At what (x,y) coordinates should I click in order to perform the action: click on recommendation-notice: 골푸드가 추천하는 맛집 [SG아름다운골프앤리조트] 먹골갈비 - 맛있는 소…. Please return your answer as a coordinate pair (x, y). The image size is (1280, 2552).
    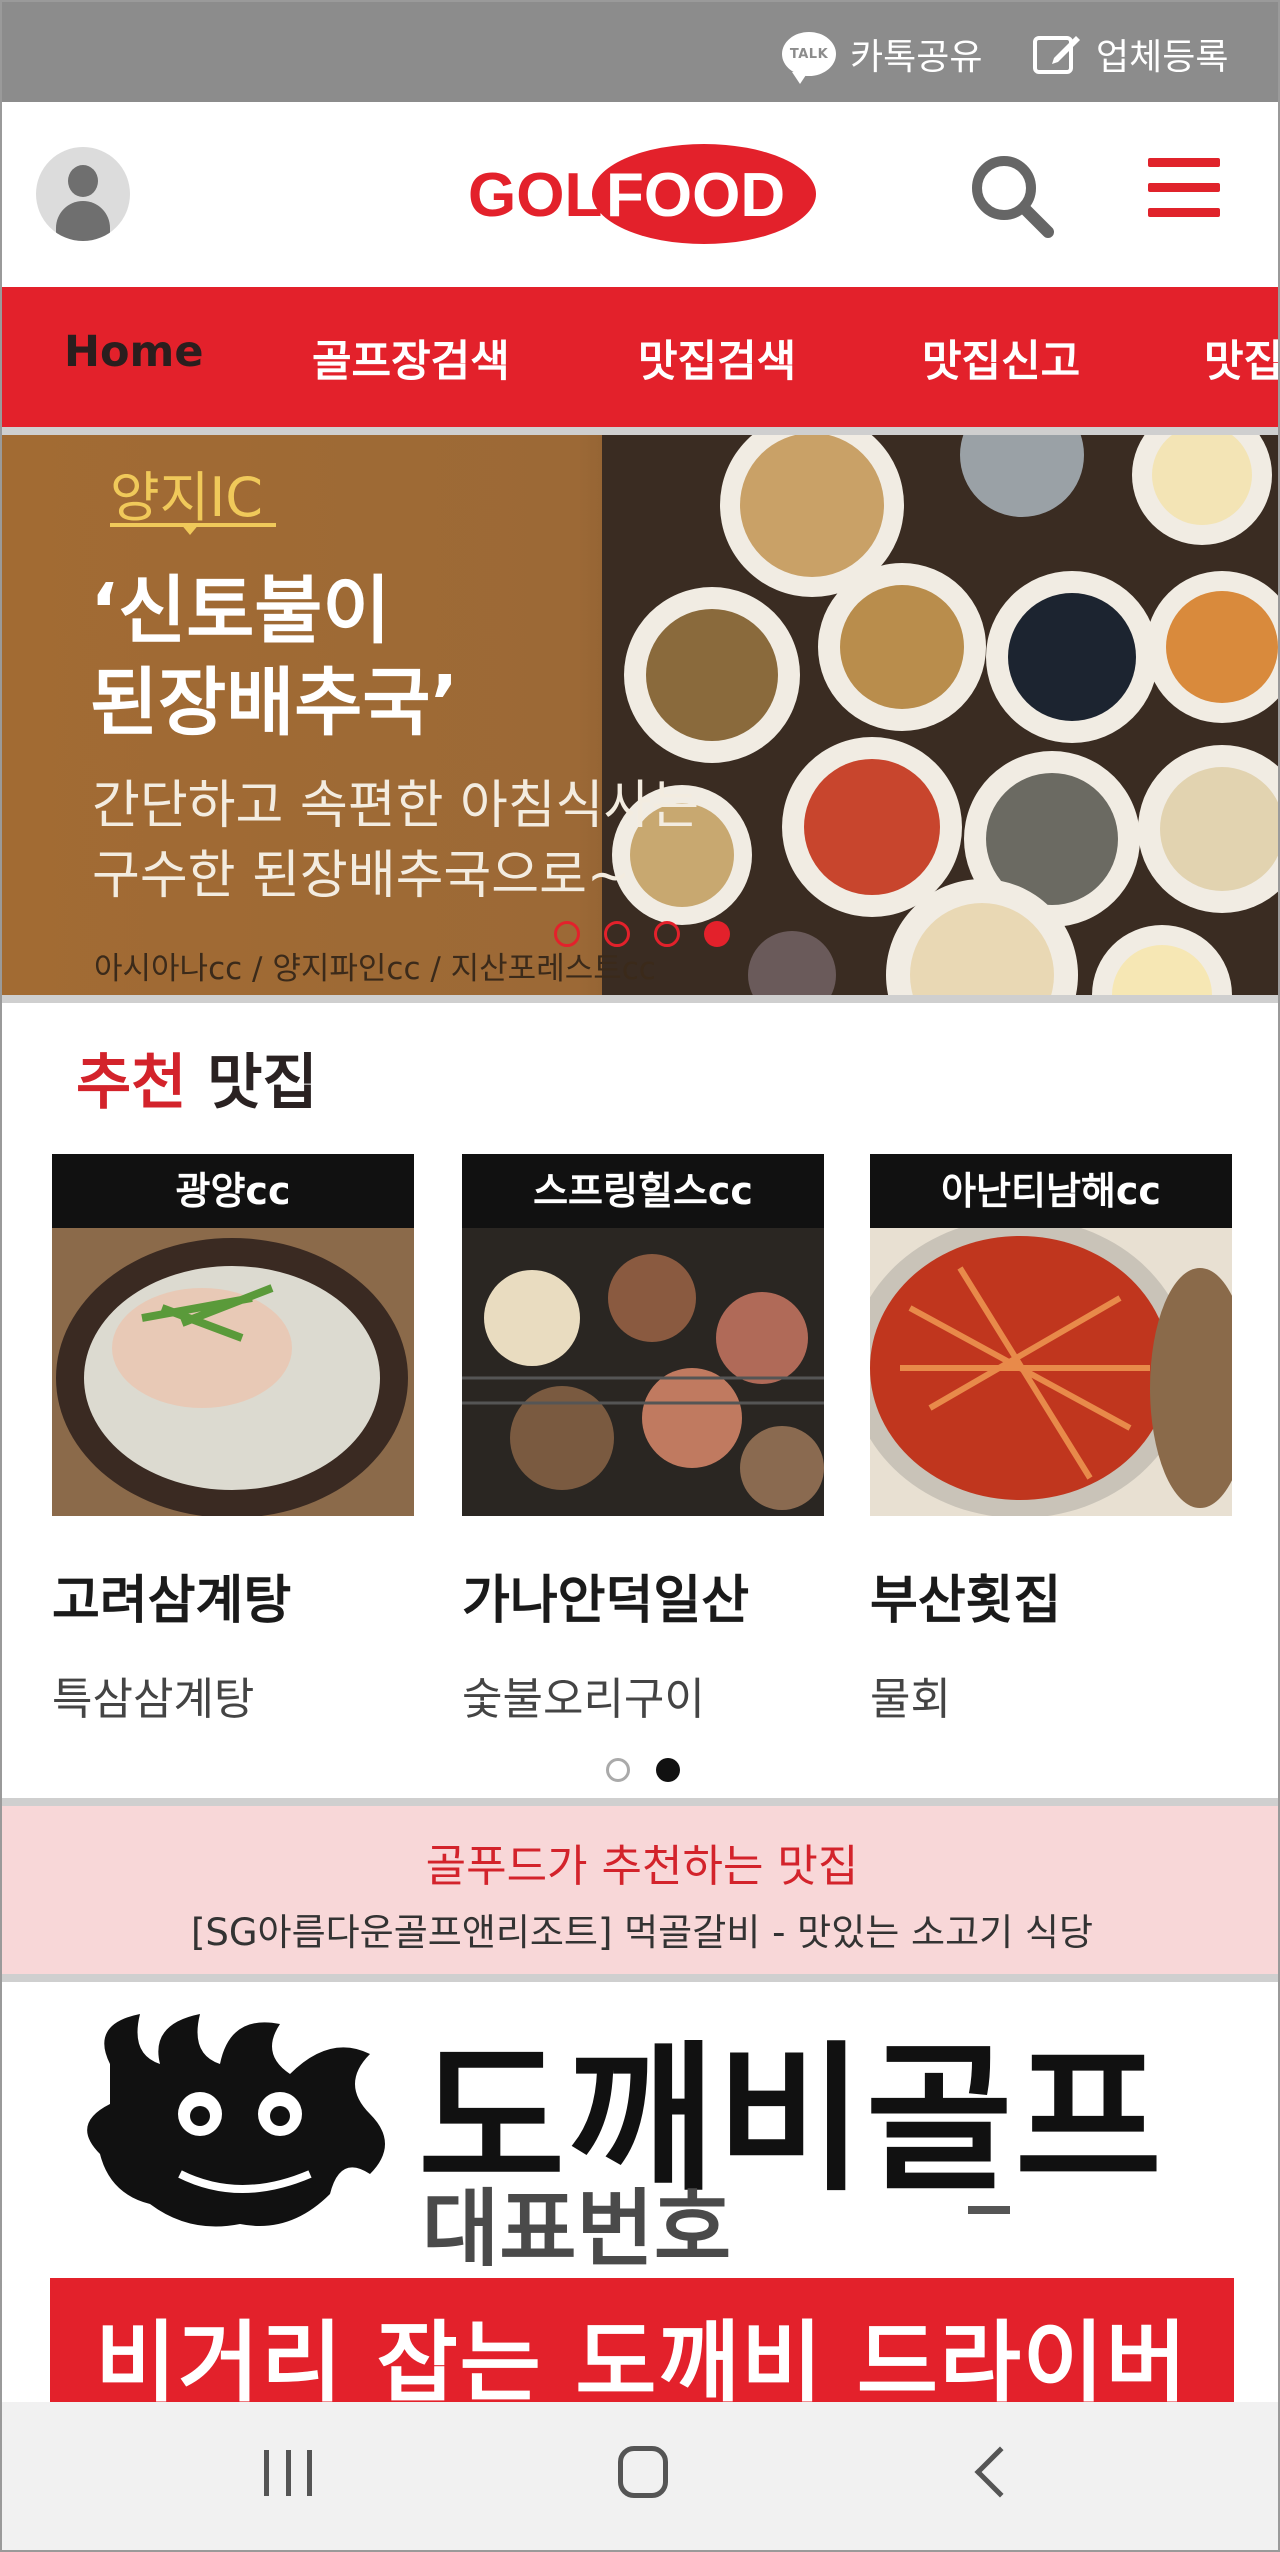
    Looking at the image, I should click on (640, 1890).